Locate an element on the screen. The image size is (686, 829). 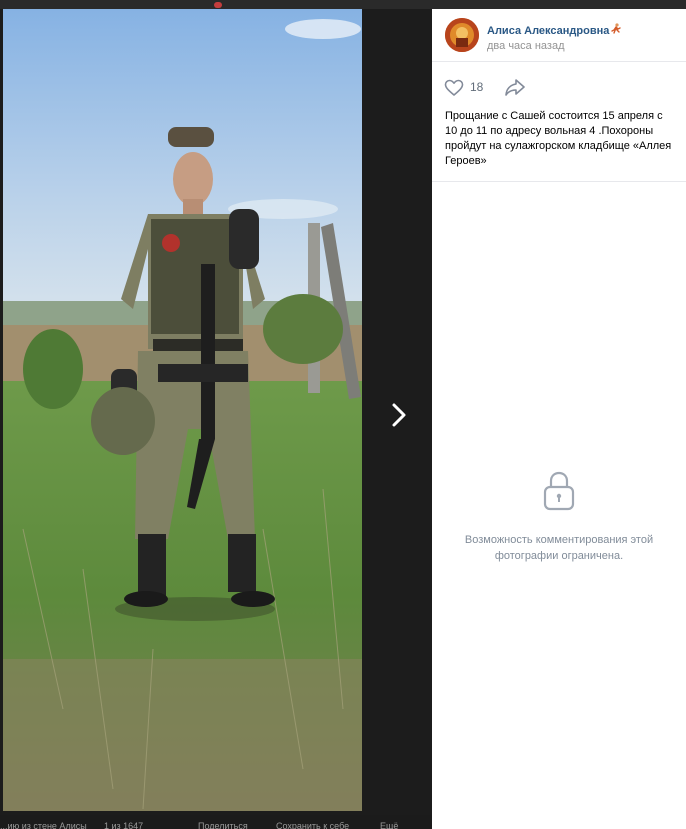
heart-icon is located at coordinates (454, 87).